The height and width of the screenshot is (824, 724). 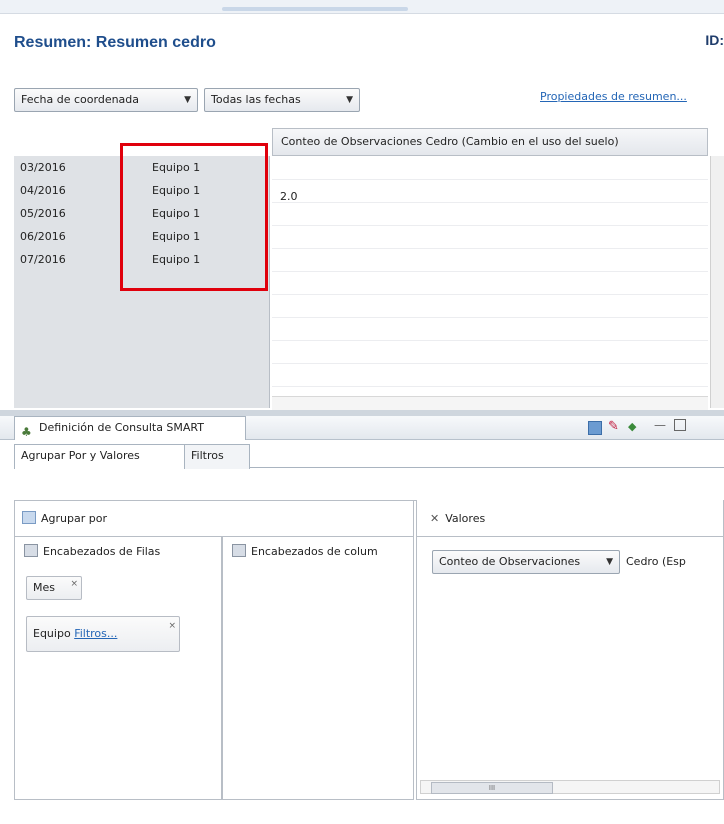 I want to click on values-label: Valores, so click(x=465, y=518).